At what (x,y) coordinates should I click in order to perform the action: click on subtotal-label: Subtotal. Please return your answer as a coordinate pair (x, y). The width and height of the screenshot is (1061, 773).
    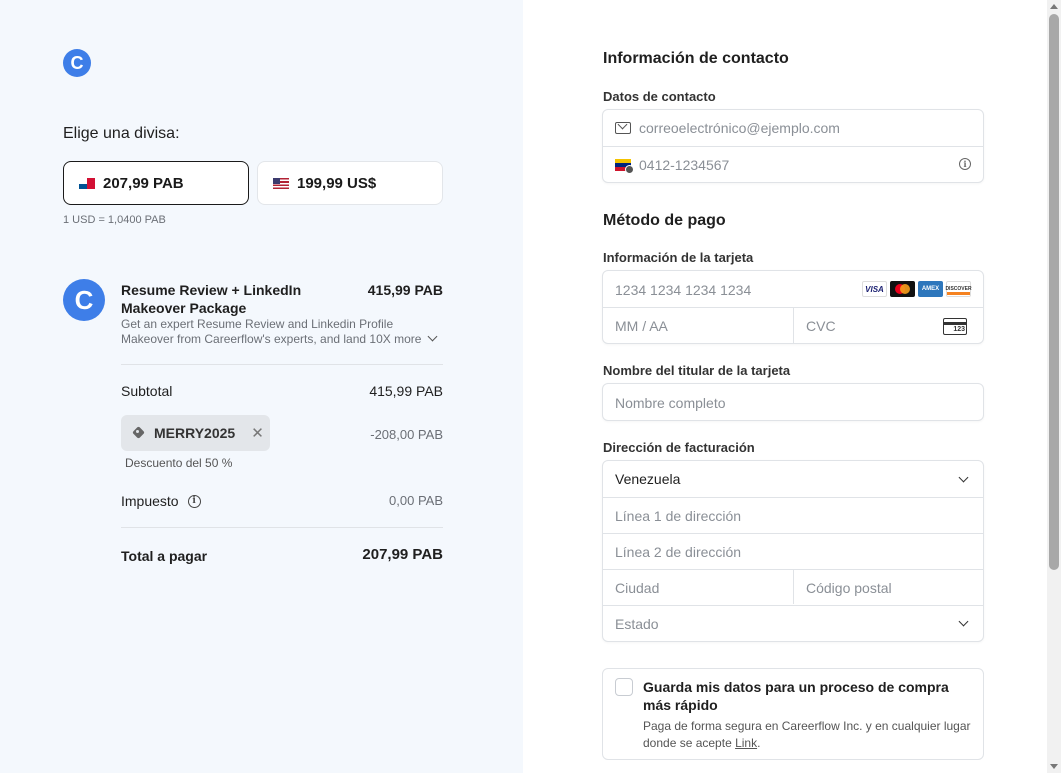
    Looking at the image, I should click on (147, 391).